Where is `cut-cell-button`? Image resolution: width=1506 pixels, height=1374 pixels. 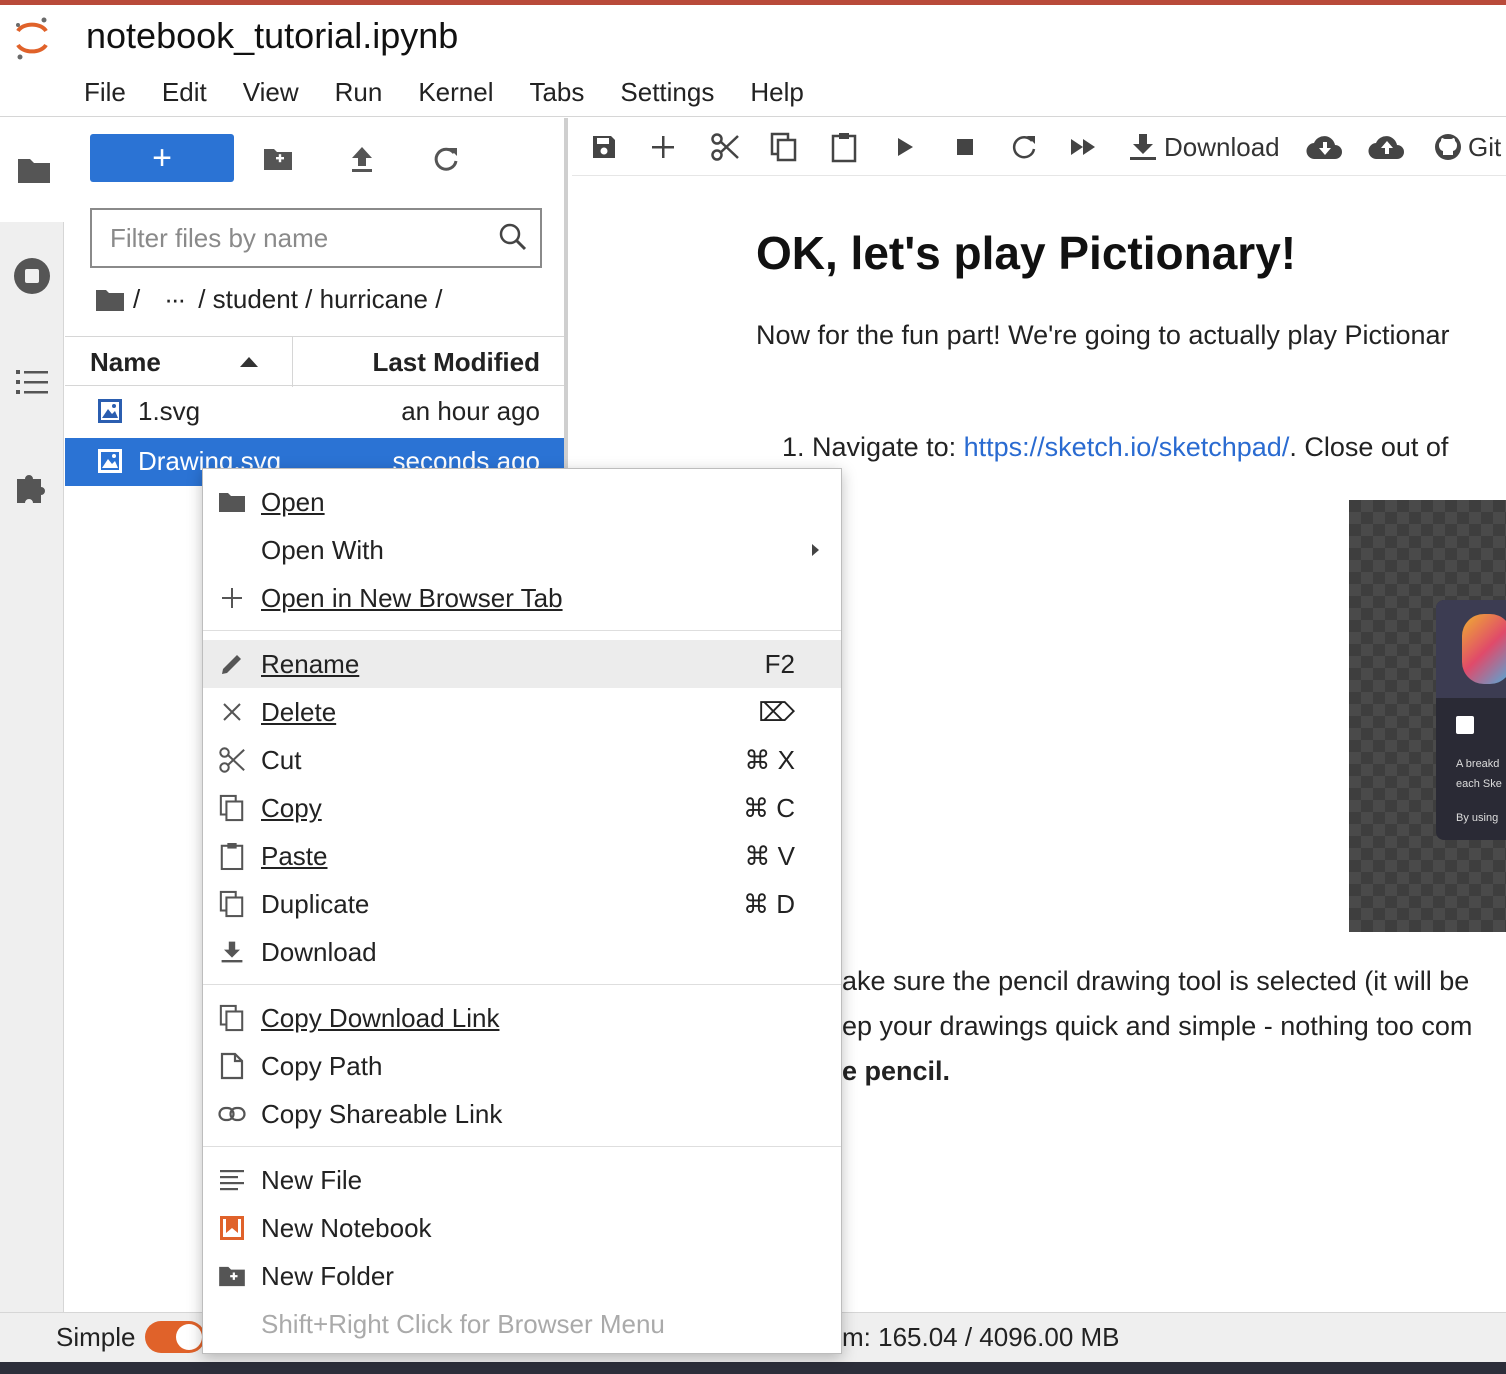 cut-cell-button is located at coordinates (725, 147).